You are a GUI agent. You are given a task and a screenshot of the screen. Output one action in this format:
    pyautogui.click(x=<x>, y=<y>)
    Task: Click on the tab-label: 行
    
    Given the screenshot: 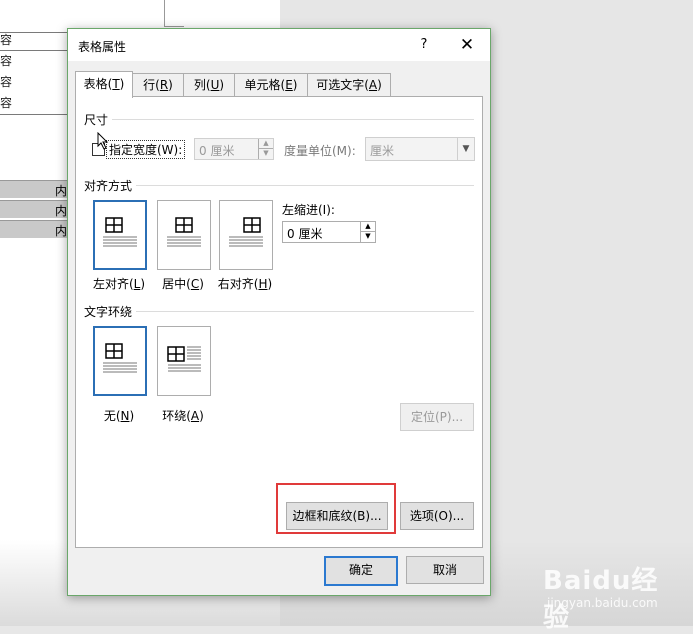 What is the action you would take?
    pyautogui.click(x=149, y=85)
    